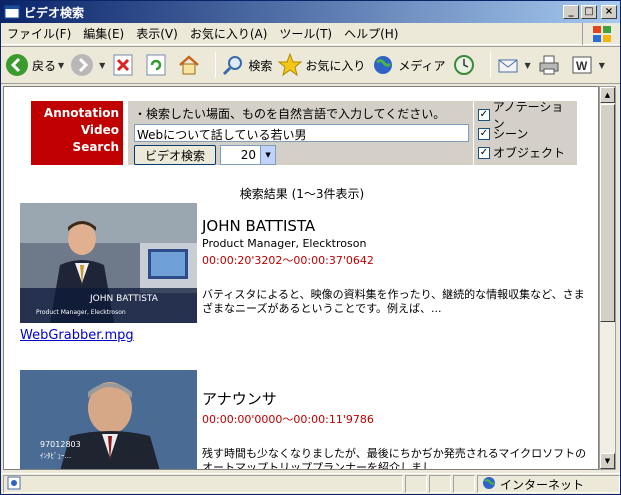 The image size is (621, 495). What do you see at coordinates (157, 33) in the screenshot?
I see `menu-view: 表示(V)` at bounding box center [157, 33].